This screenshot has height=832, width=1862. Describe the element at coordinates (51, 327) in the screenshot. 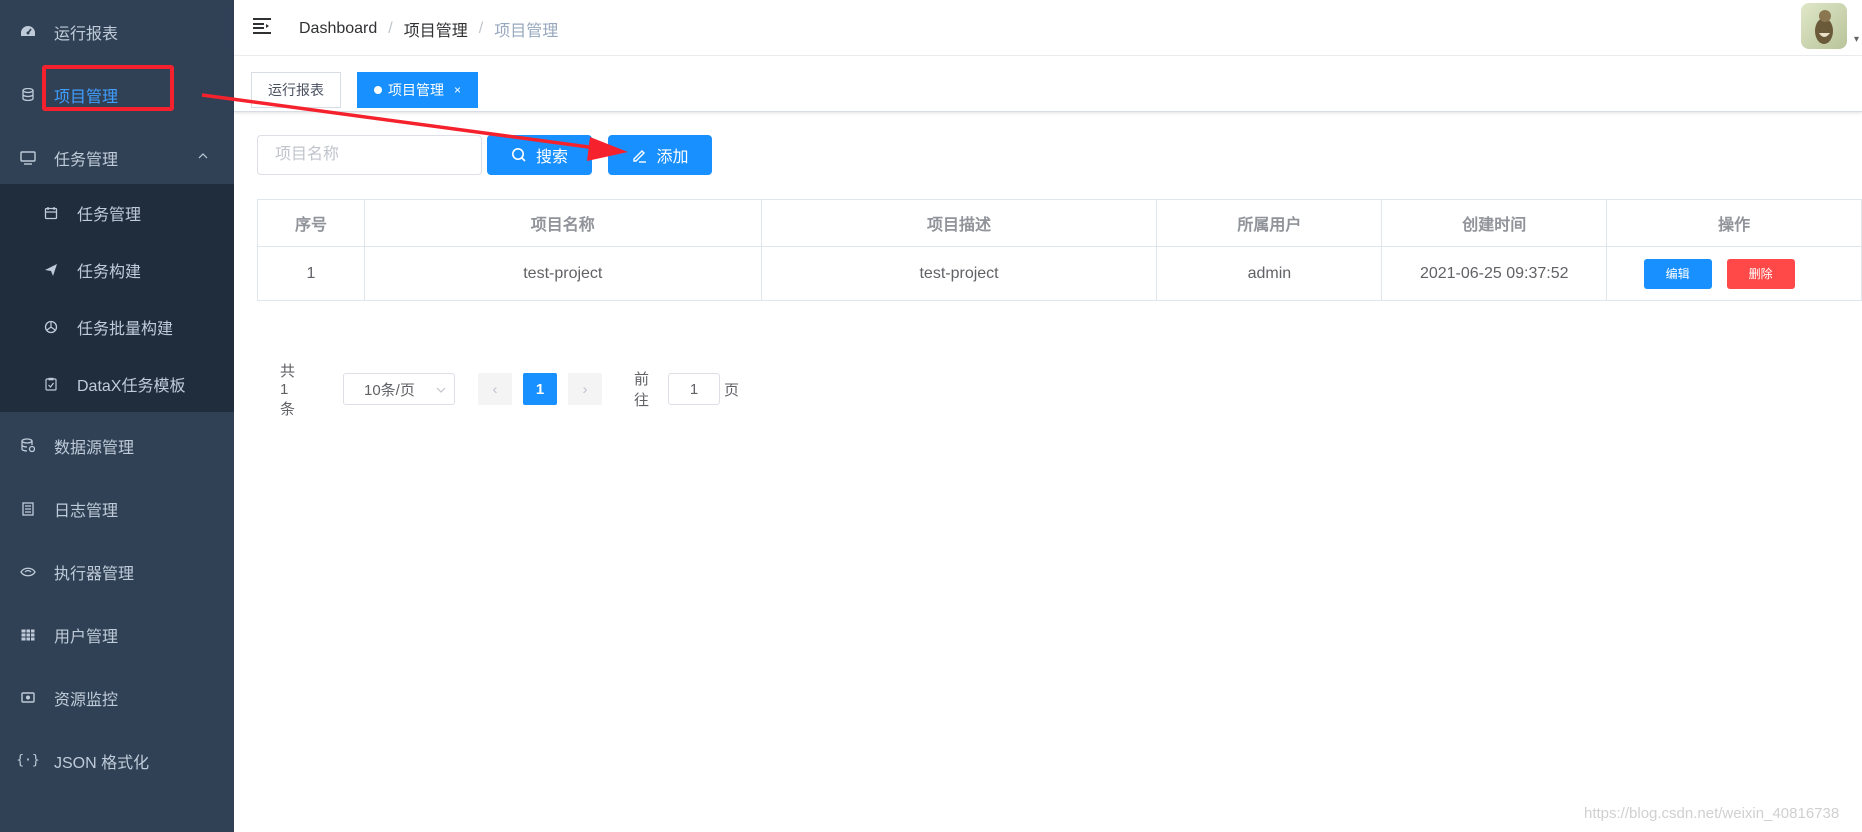

I see `chart-icon` at that location.